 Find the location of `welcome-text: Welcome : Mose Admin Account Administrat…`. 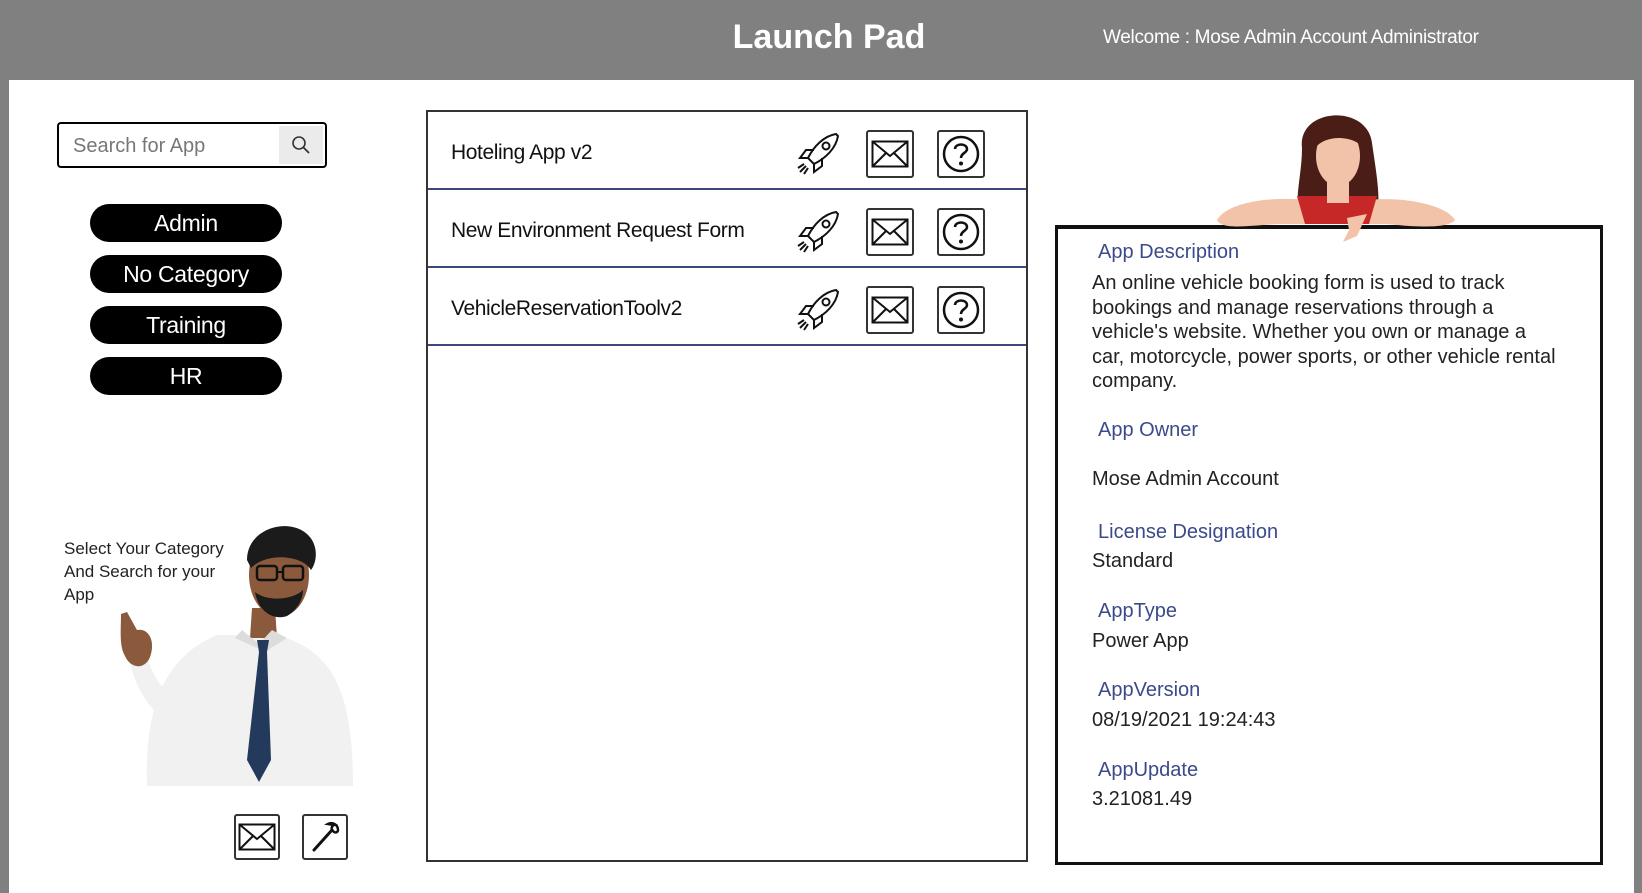

welcome-text: Welcome : Mose Admin Account Administrat… is located at coordinates (1291, 37).